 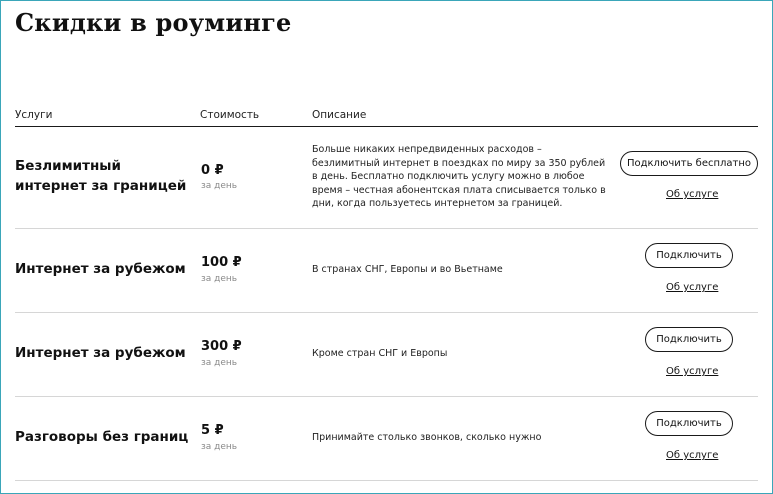 I want to click on price: 300 ₽, so click(x=221, y=346).